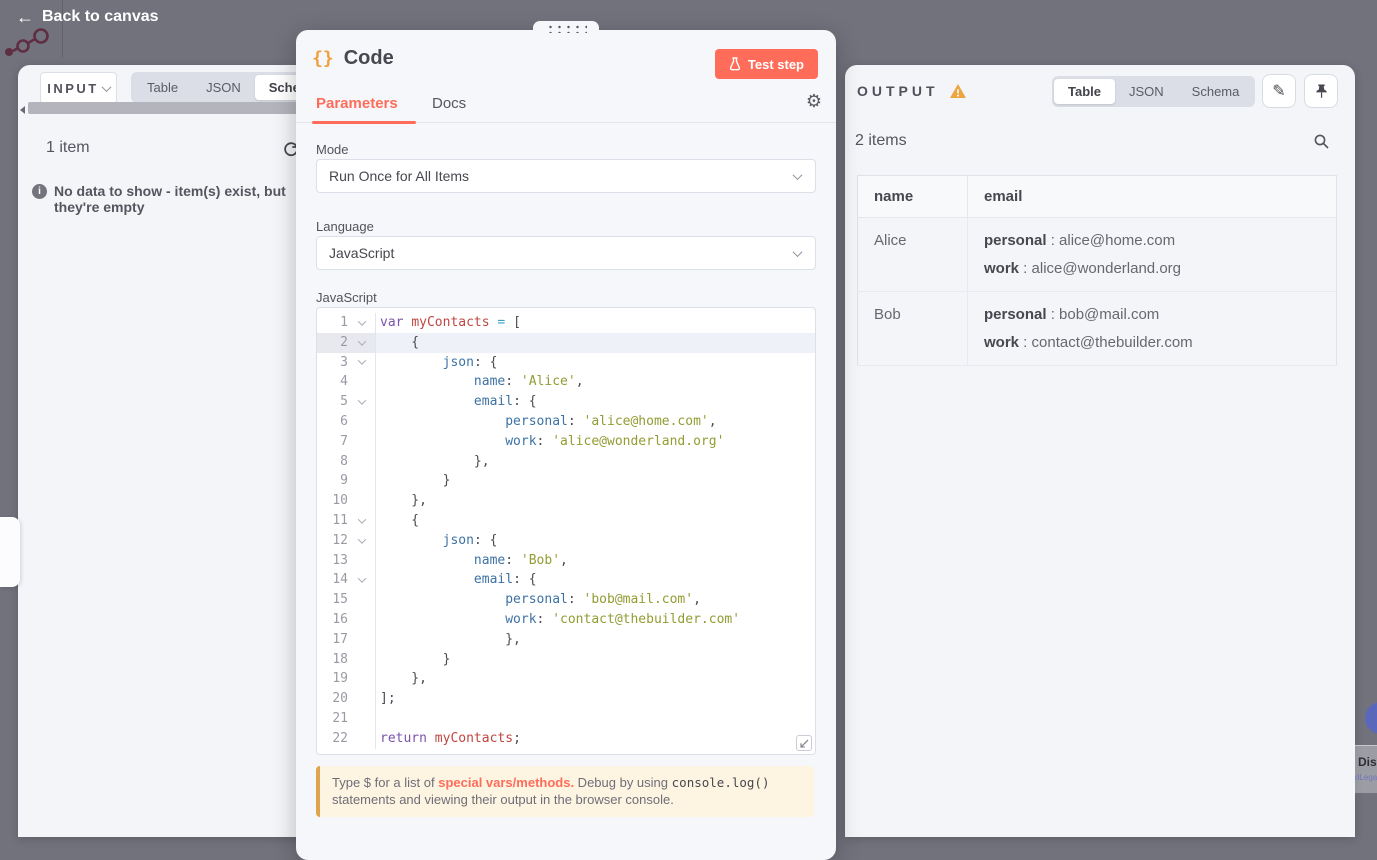  I want to click on editor-gutter: 15, so click(346, 600).